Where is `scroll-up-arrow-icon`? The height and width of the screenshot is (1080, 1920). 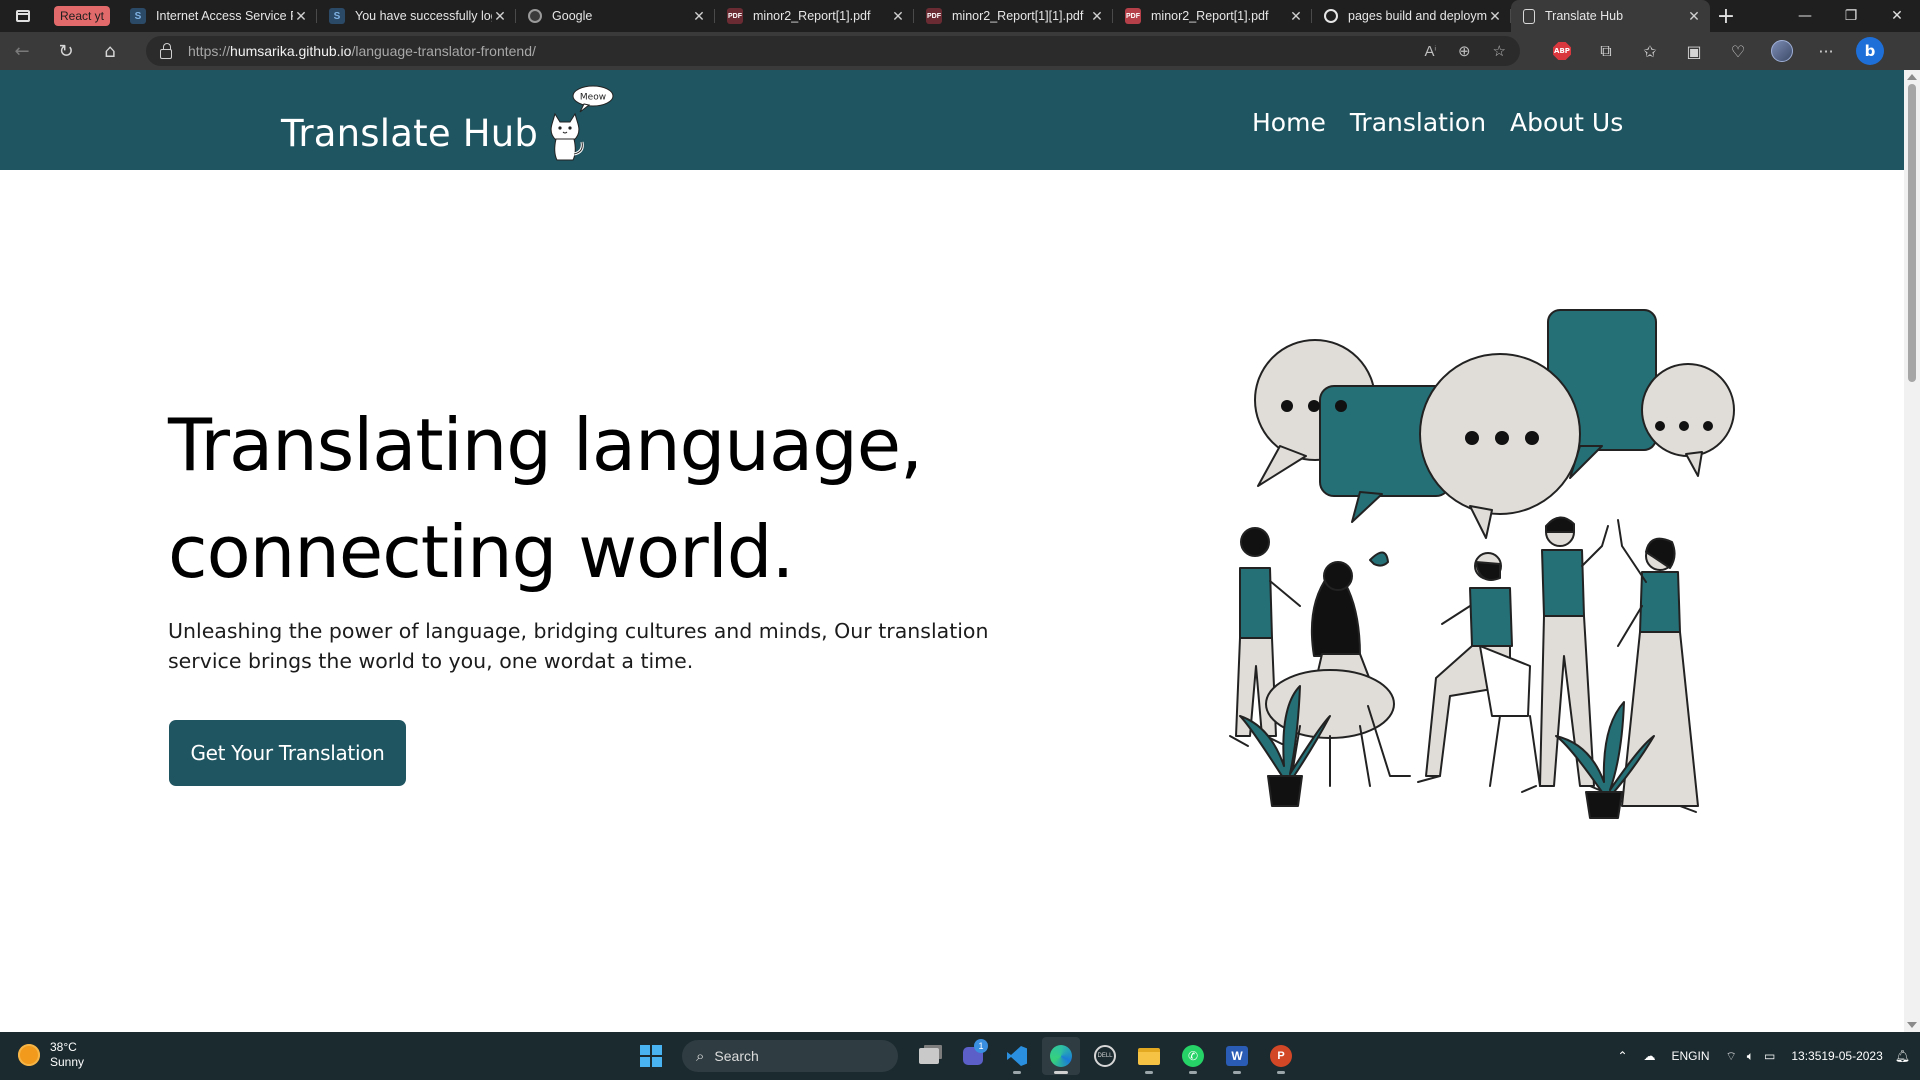 scroll-up-arrow-icon is located at coordinates (1912, 77).